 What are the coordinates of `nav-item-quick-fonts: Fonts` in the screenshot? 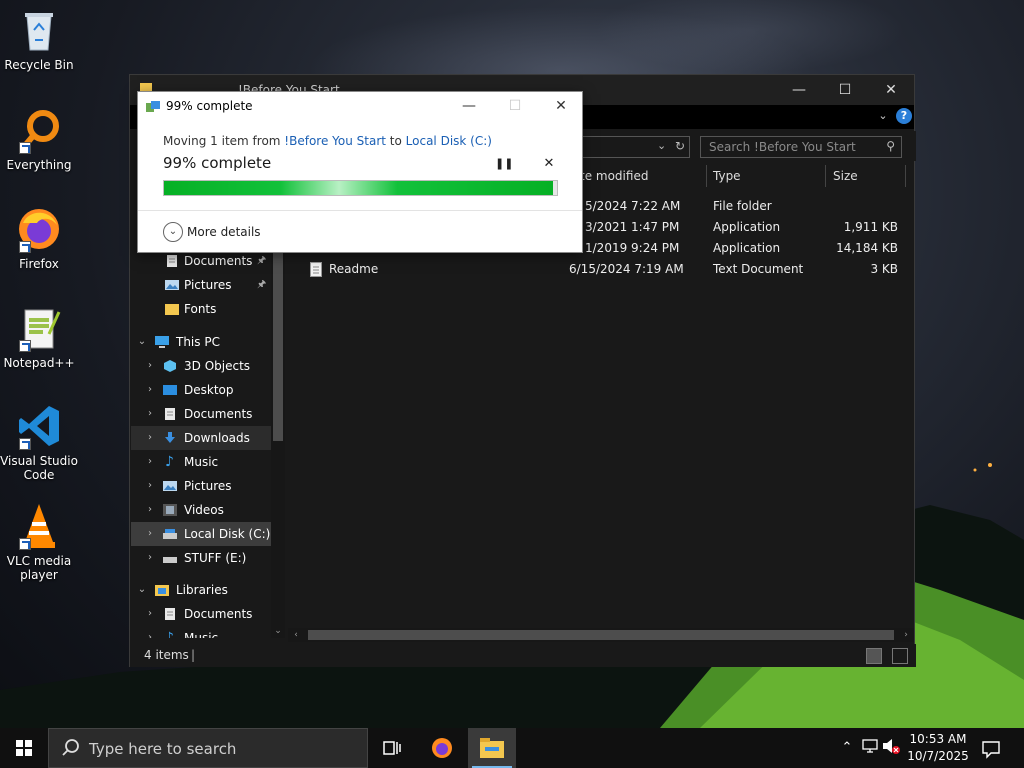 It's located at (201, 309).